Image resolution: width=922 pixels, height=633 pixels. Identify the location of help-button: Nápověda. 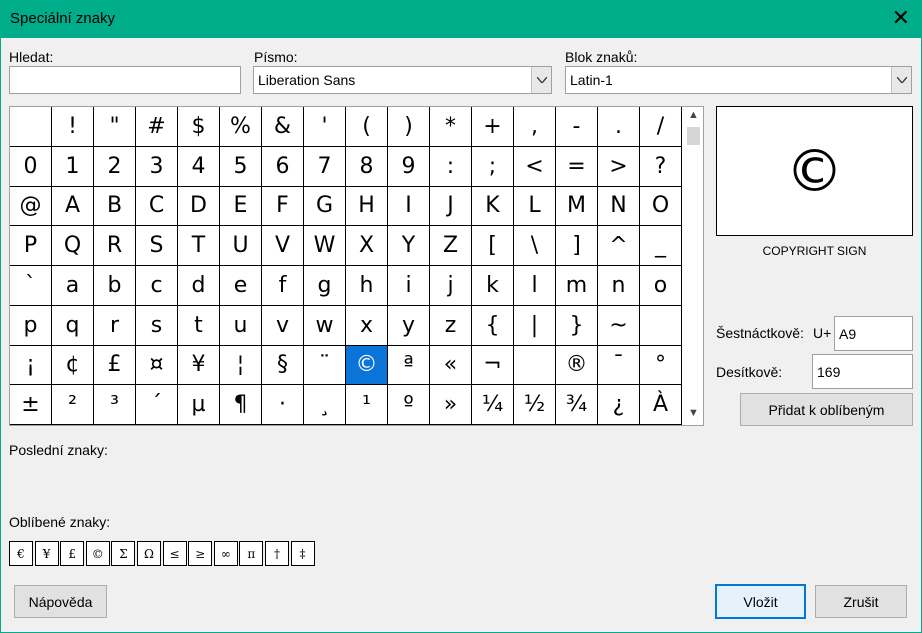
(60, 601).